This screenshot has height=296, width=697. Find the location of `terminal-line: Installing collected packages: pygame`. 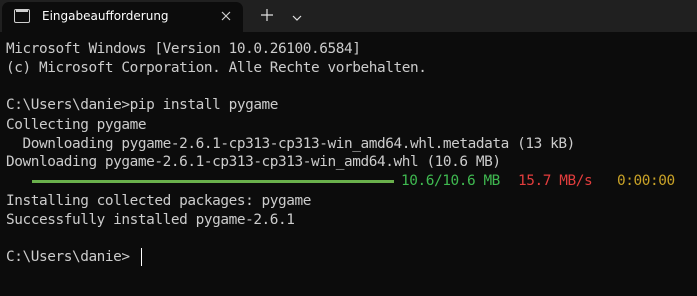

terminal-line: Installing collected packages: pygame is located at coordinates (159, 201).